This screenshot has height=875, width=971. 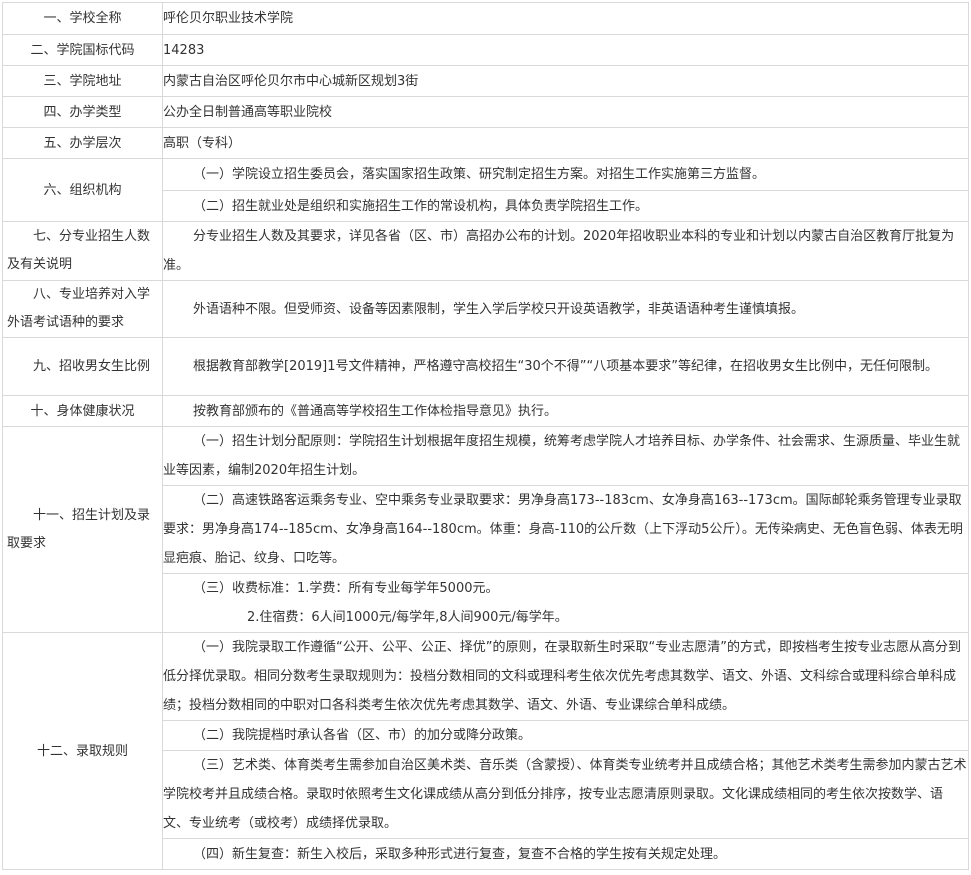 What do you see at coordinates (565, 735) in the screenshot?
I see `rules-item: （二）我院提档时承认各省（区、市）的加分或降分政策。` at bounding box center [565, 735].